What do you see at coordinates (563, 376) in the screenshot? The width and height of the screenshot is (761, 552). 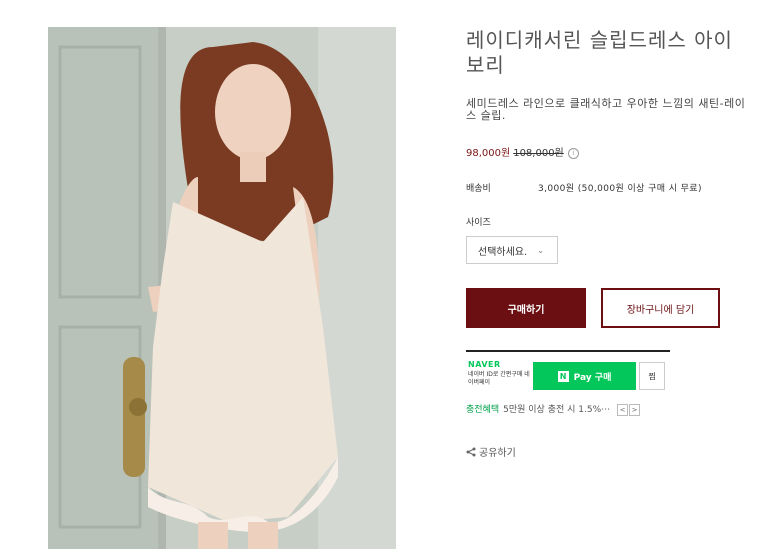 I see `naver-n-icon: N` at bounding box center [563, 376].